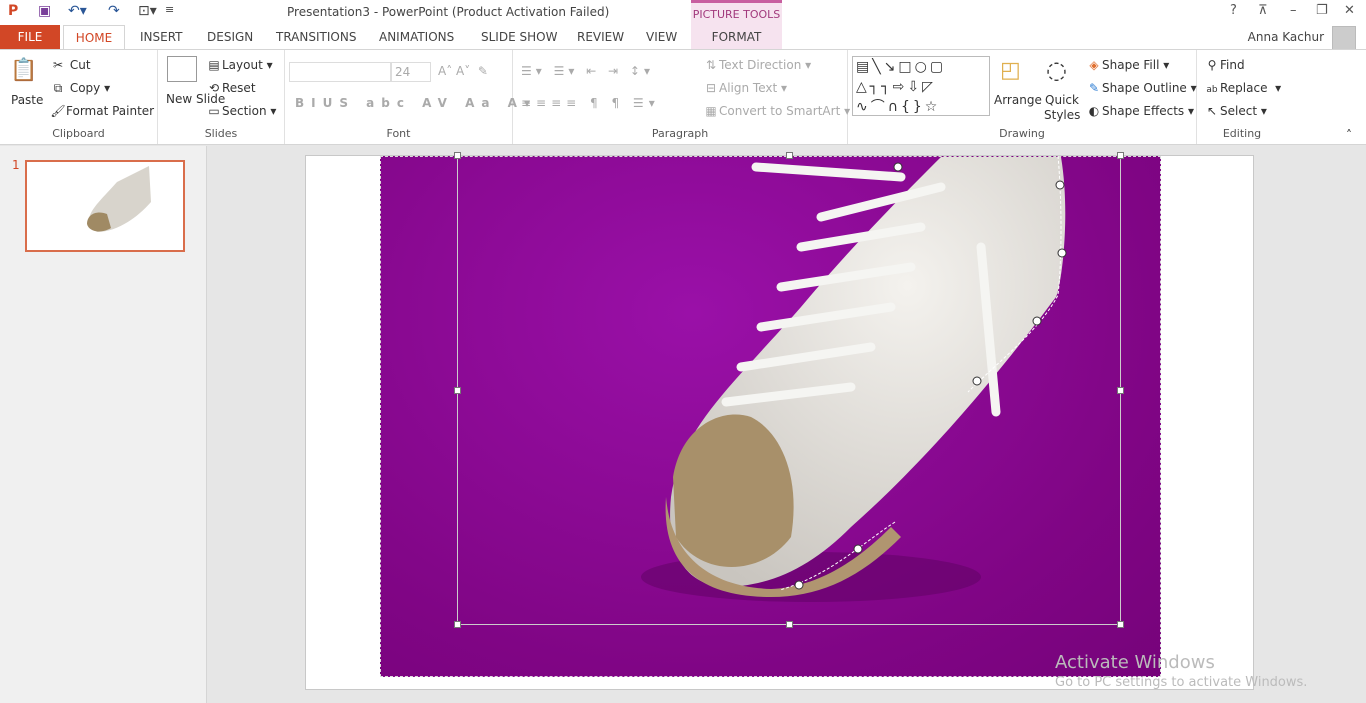 This screenshot has width=1366, height=703. I want to click on watermark-title: Activate Windows, so click(1135, 662).